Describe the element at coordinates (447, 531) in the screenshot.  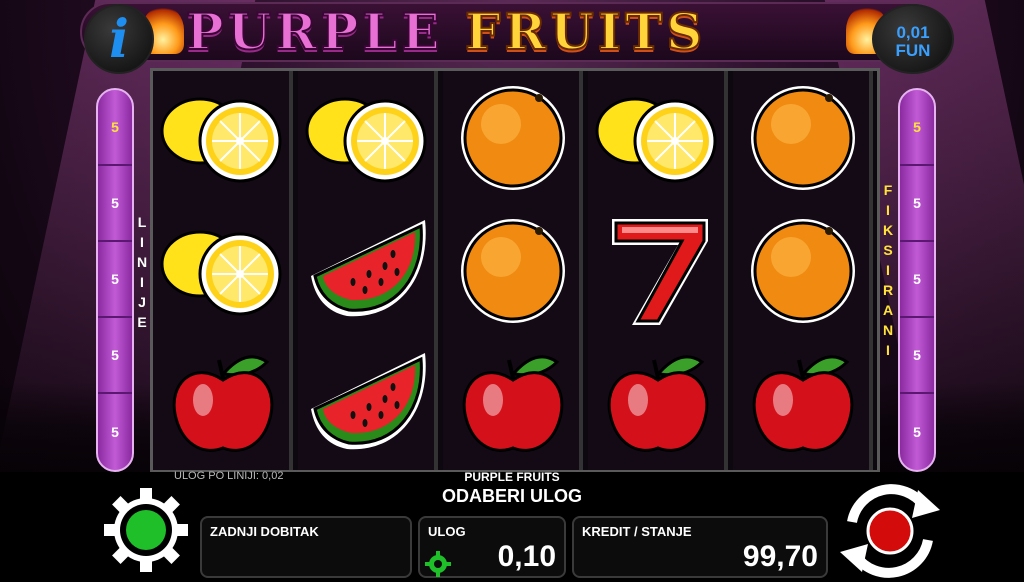
I see `bet-label: ULOG` at that location.